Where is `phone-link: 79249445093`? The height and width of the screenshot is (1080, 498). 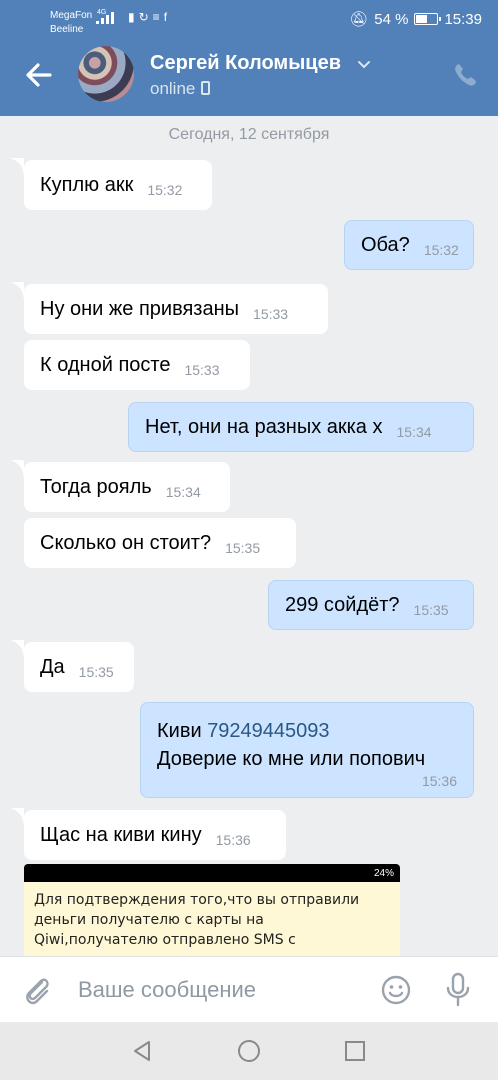 phone-link: 79249445093 is located at coordinates (268, 731).